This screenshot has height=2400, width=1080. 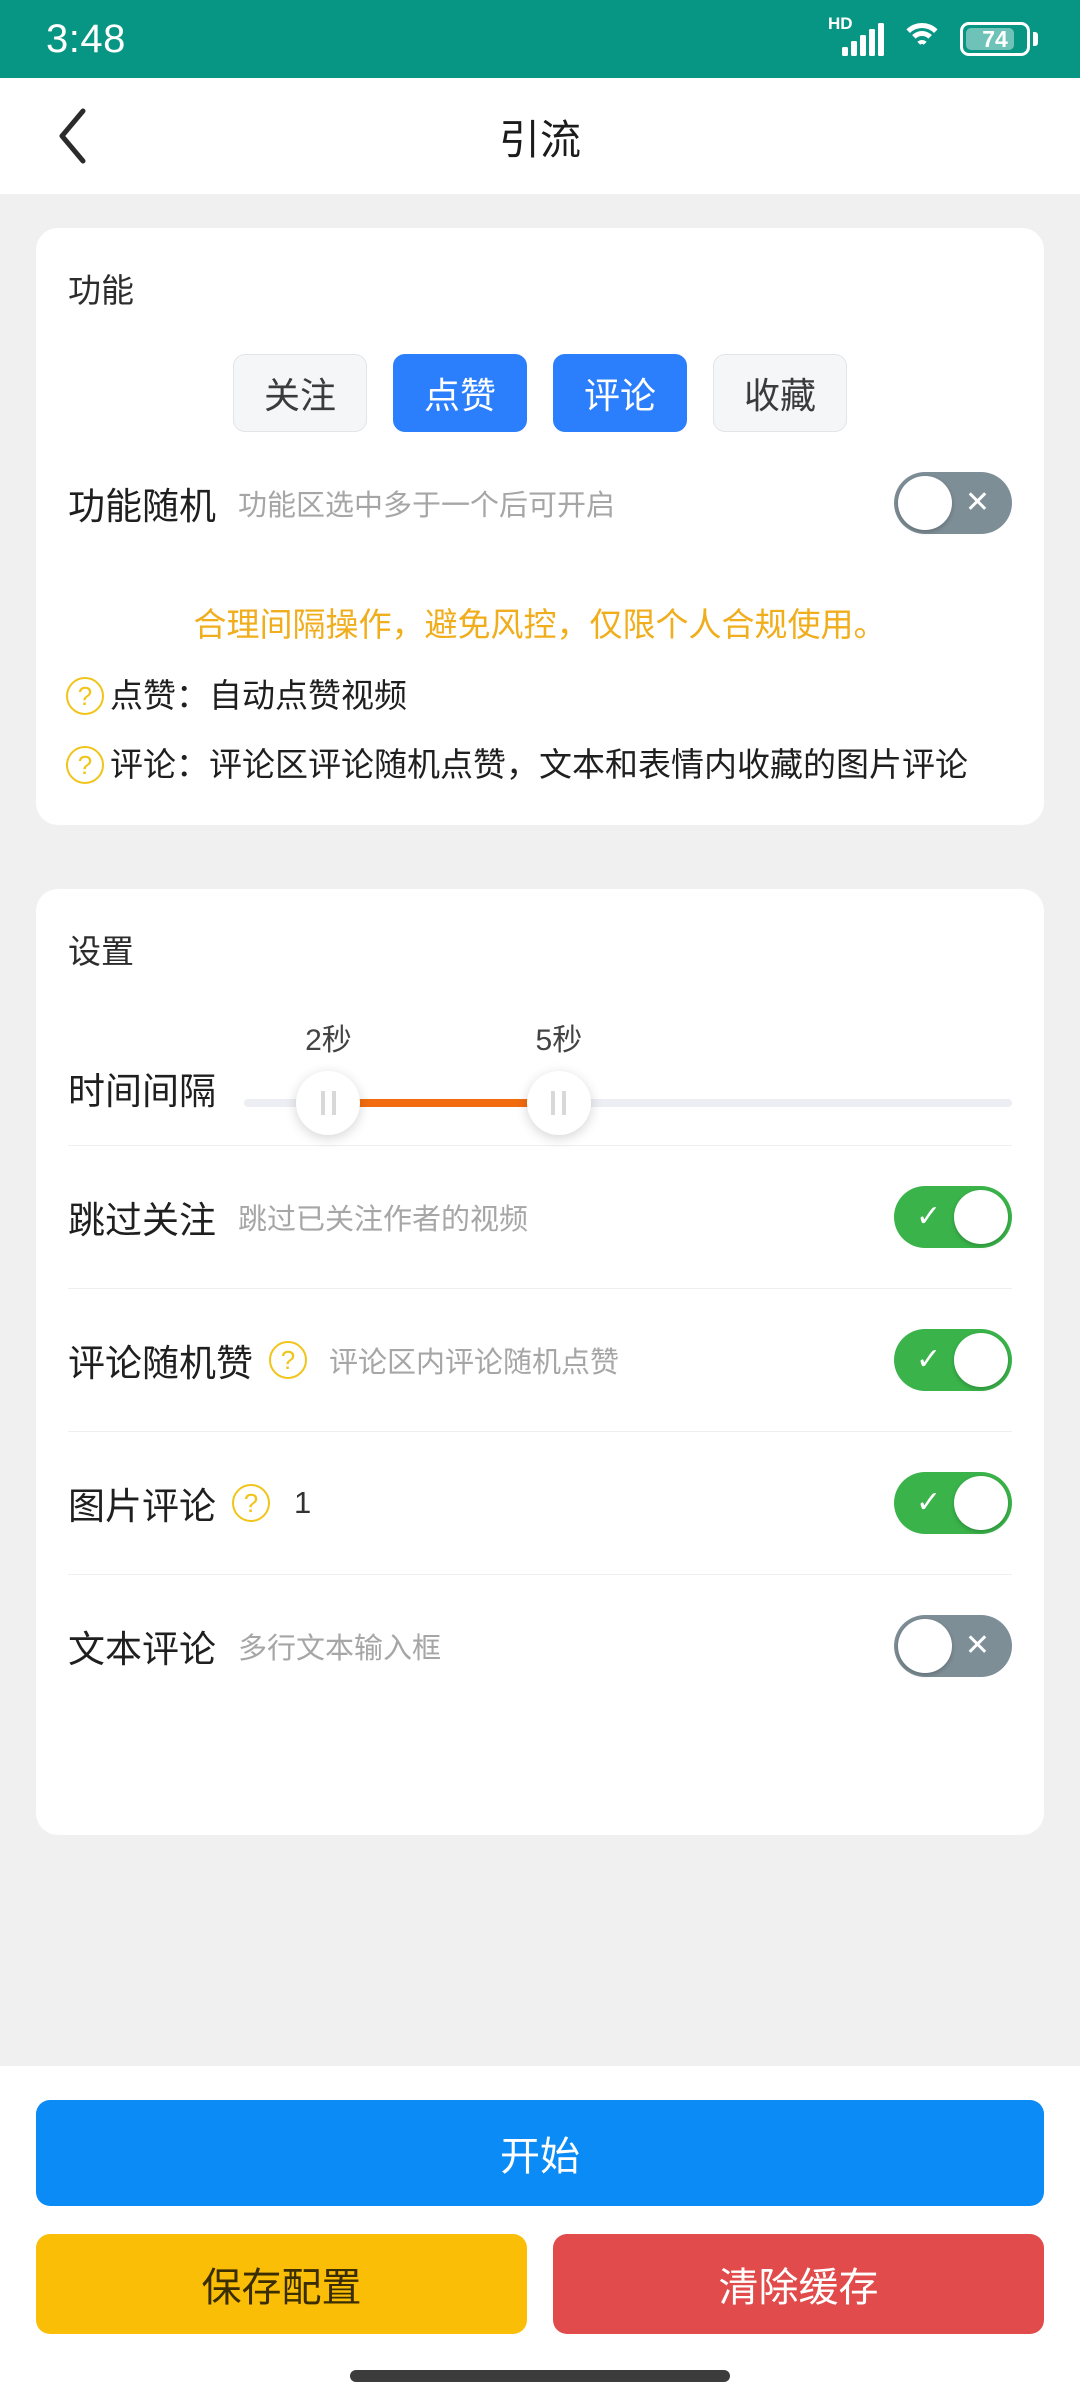 What do you see at coordinates (258, 695) in the screenshot?
I see `help-line-like-text: 点赞：自动点赞视频` at bounding box center [258, 695].